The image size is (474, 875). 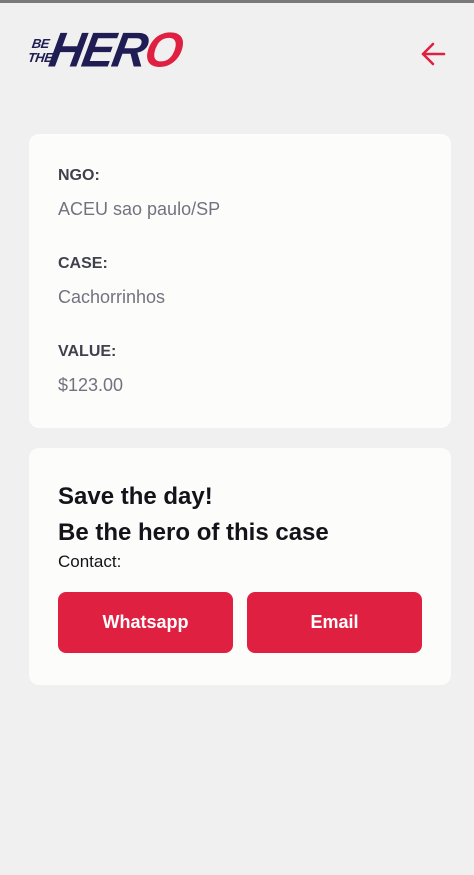 I want to click on contact-label: Contact:, so click(x=90, y=561).